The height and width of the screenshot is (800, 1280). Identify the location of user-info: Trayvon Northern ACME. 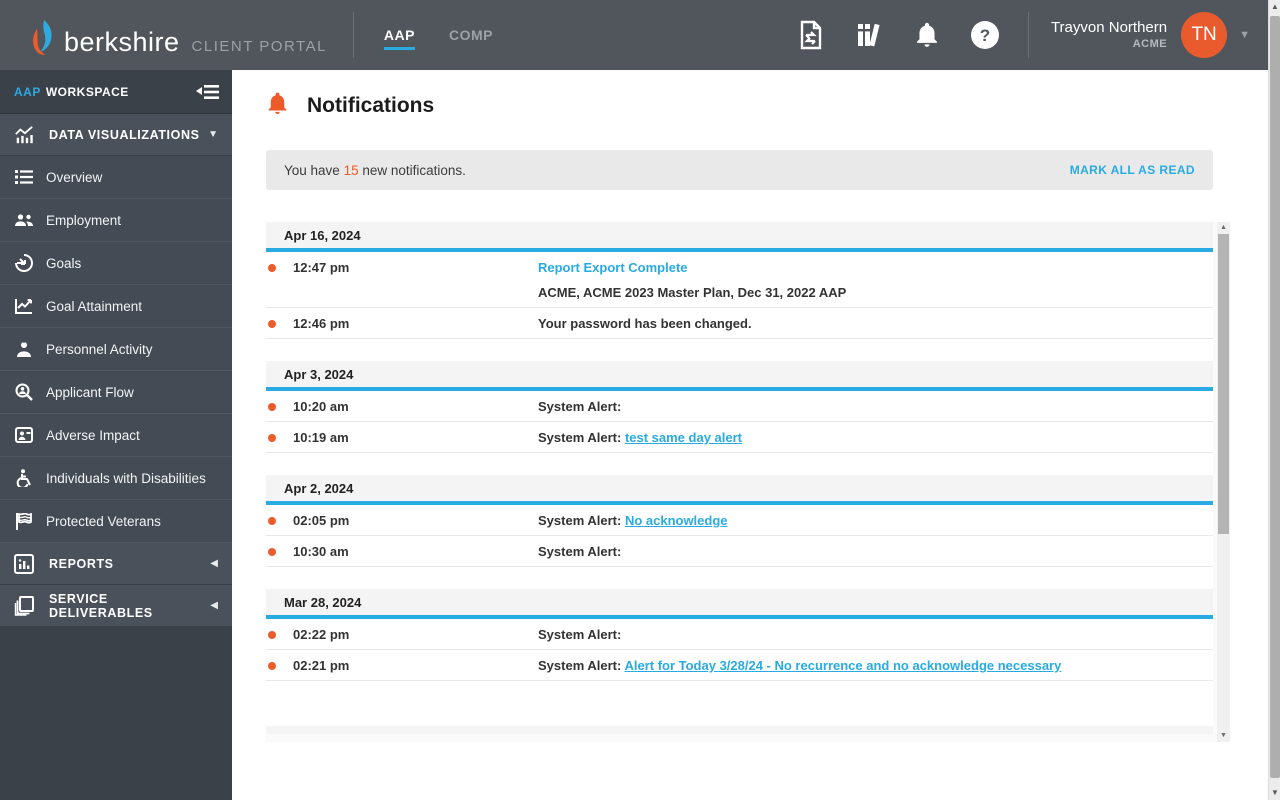
(1109, 35).